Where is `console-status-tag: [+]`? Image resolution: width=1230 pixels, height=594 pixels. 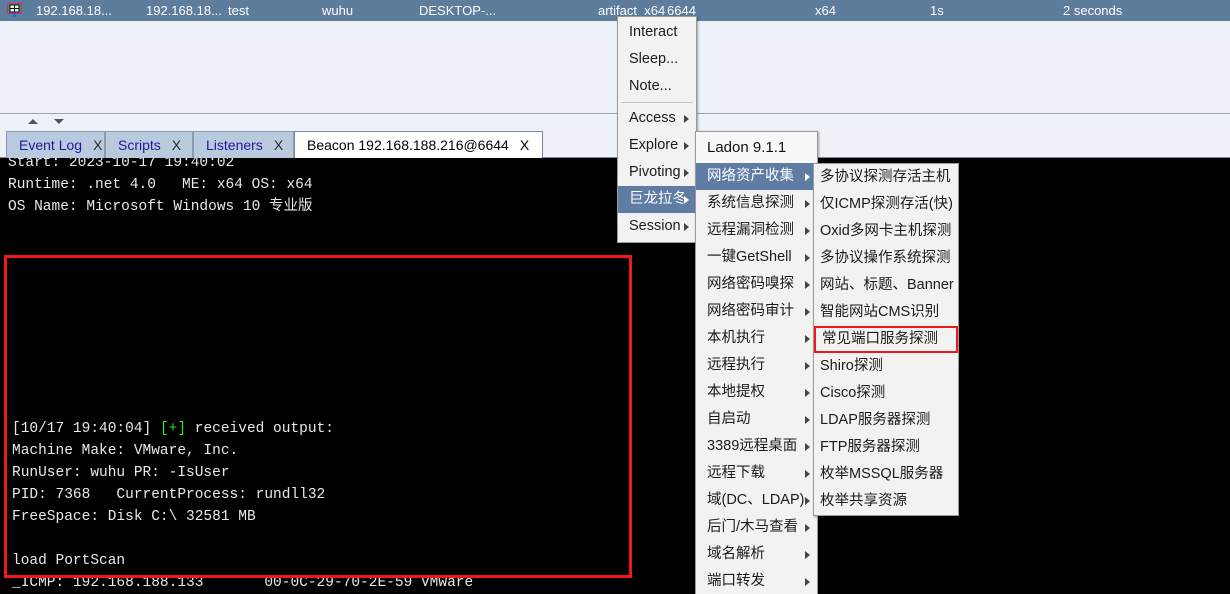 console-status-tag: [+] is located at coordinates (173, 429).